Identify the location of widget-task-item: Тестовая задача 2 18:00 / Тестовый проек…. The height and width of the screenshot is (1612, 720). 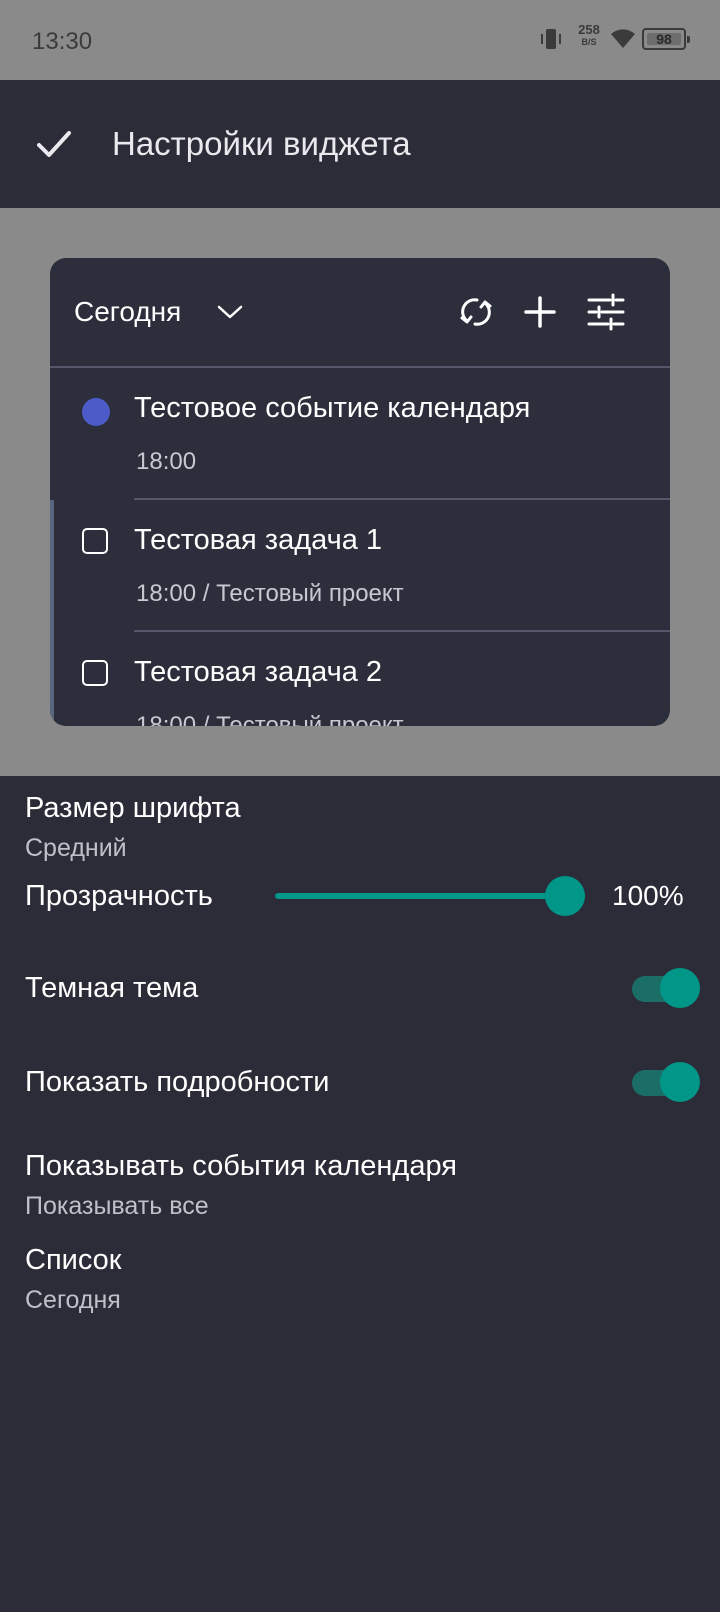
(360, 679).